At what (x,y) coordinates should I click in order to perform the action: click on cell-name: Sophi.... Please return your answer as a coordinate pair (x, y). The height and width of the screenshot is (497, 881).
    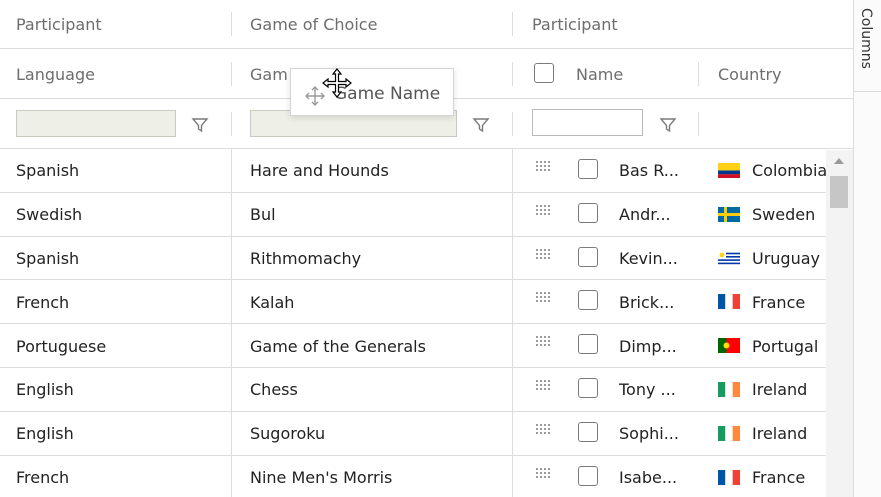
    Looking at the image, I should click on (656, 434).